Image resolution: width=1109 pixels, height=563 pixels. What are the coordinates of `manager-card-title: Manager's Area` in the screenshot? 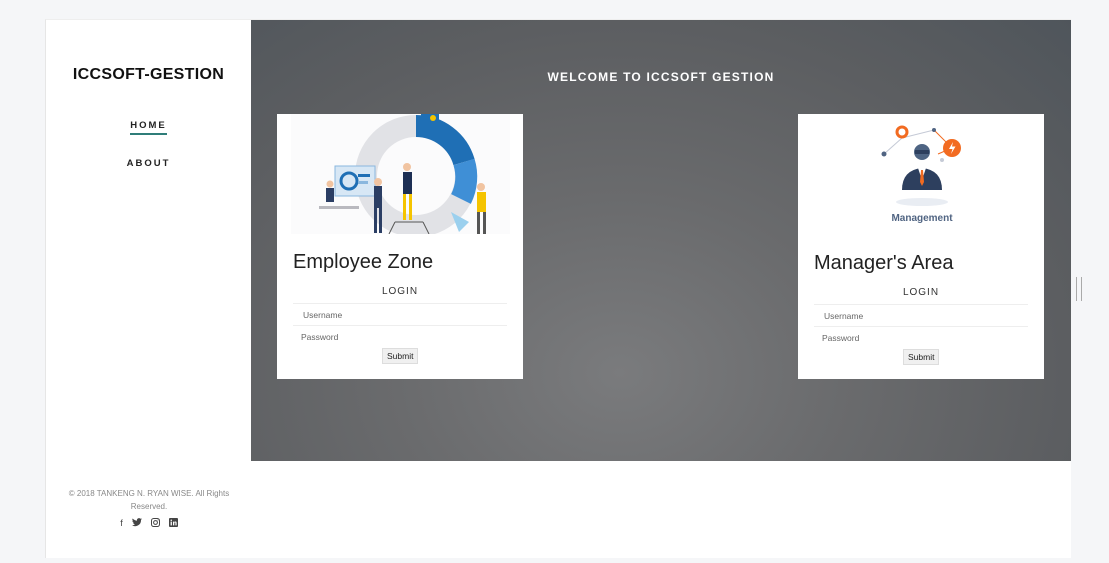 It's located at (884, 263).